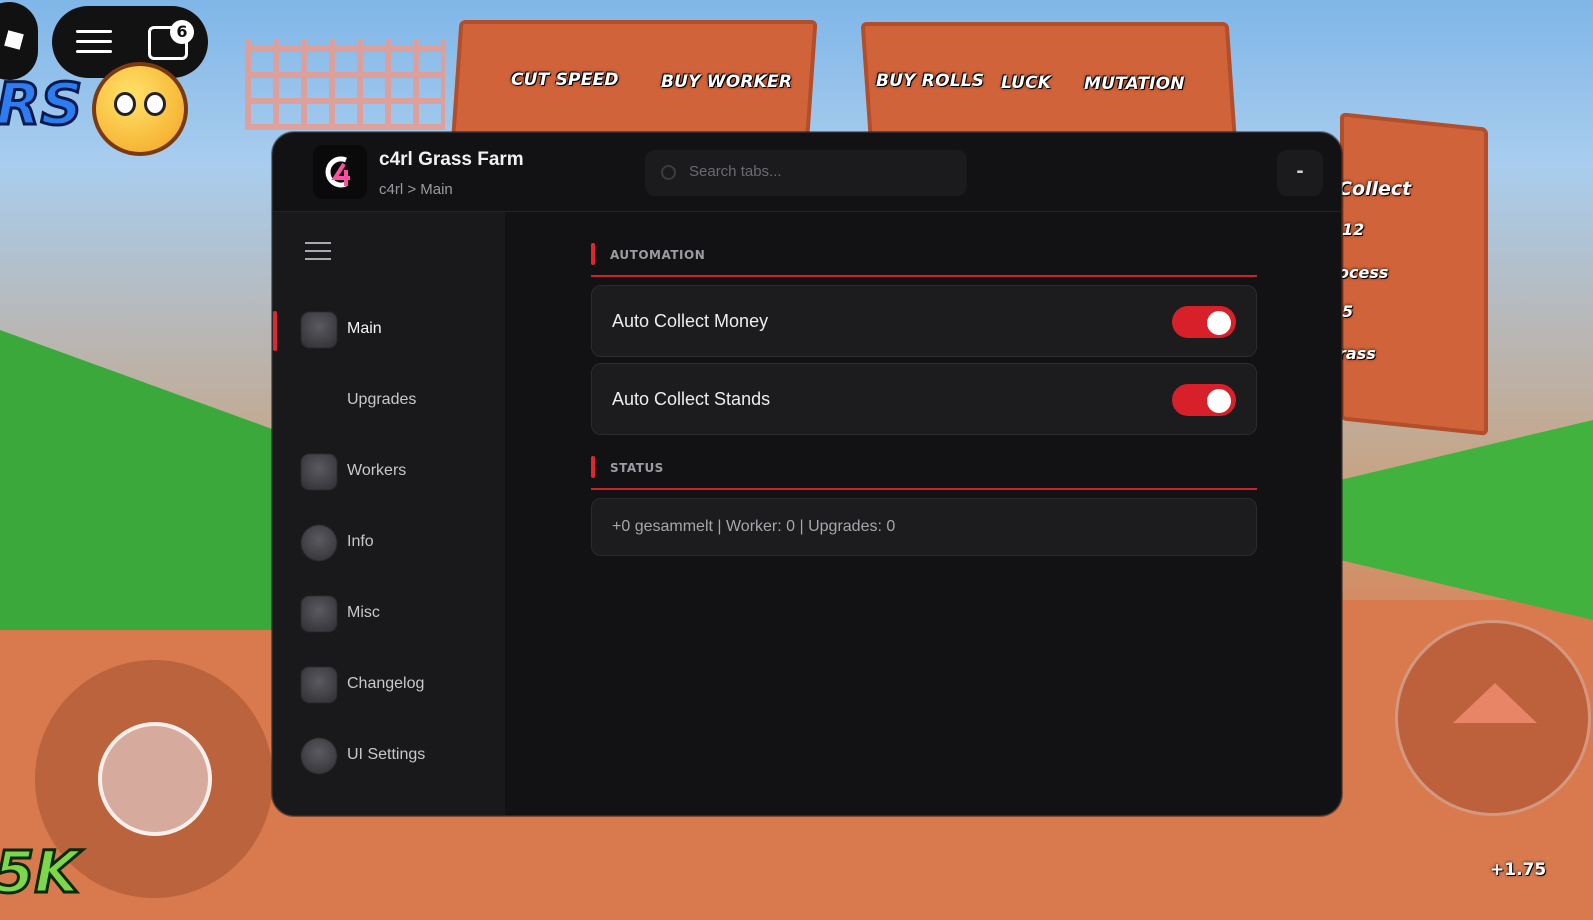 This screenshot has height=920, width=1593. What do you see at coordinates (382, 399) in the screenshot?
I see `sidebar-item-label: Upgrades` at bounding box center [382, 399].